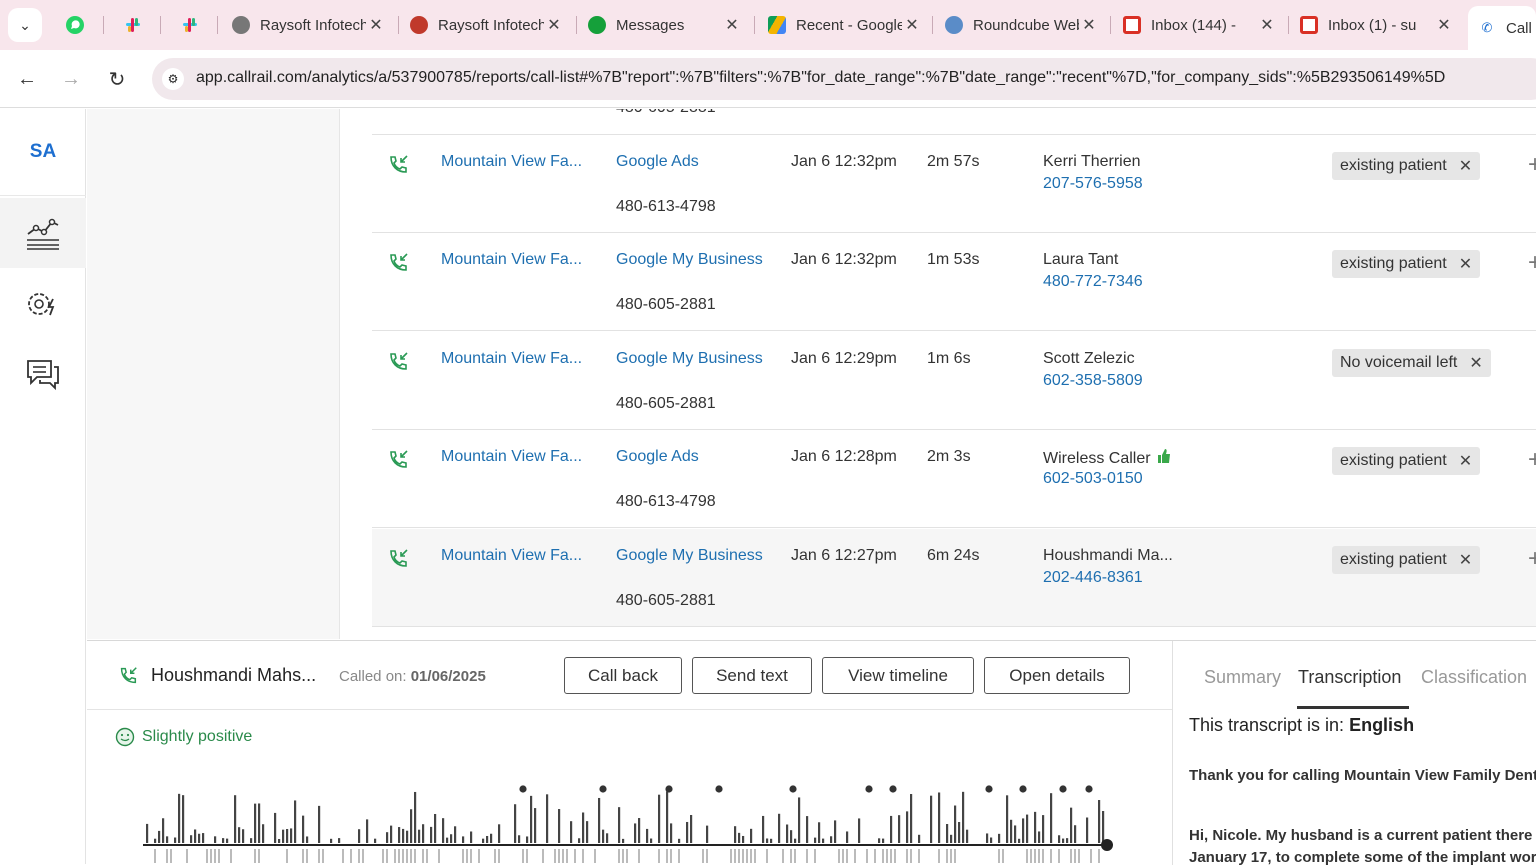  Describe the element at coordinates (1349, 677) in the screenshot. I see `tab-transcription: Transcription` at that location.